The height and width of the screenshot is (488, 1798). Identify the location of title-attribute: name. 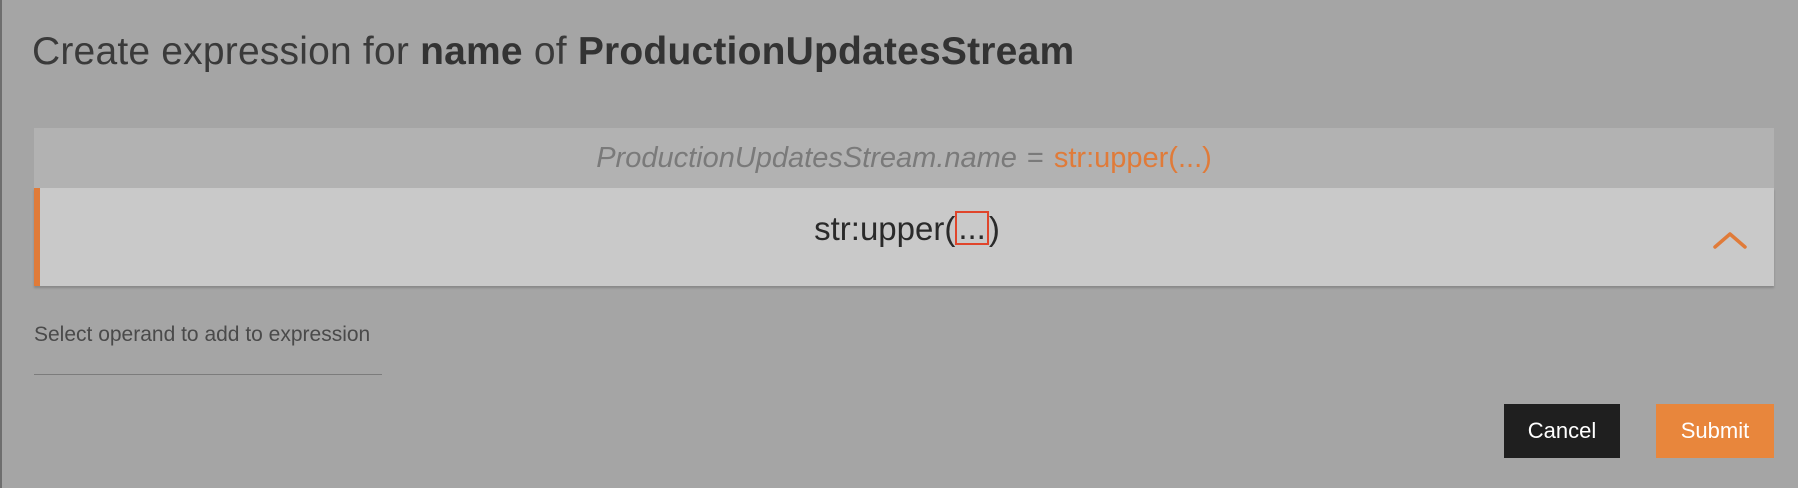
(471, 51).